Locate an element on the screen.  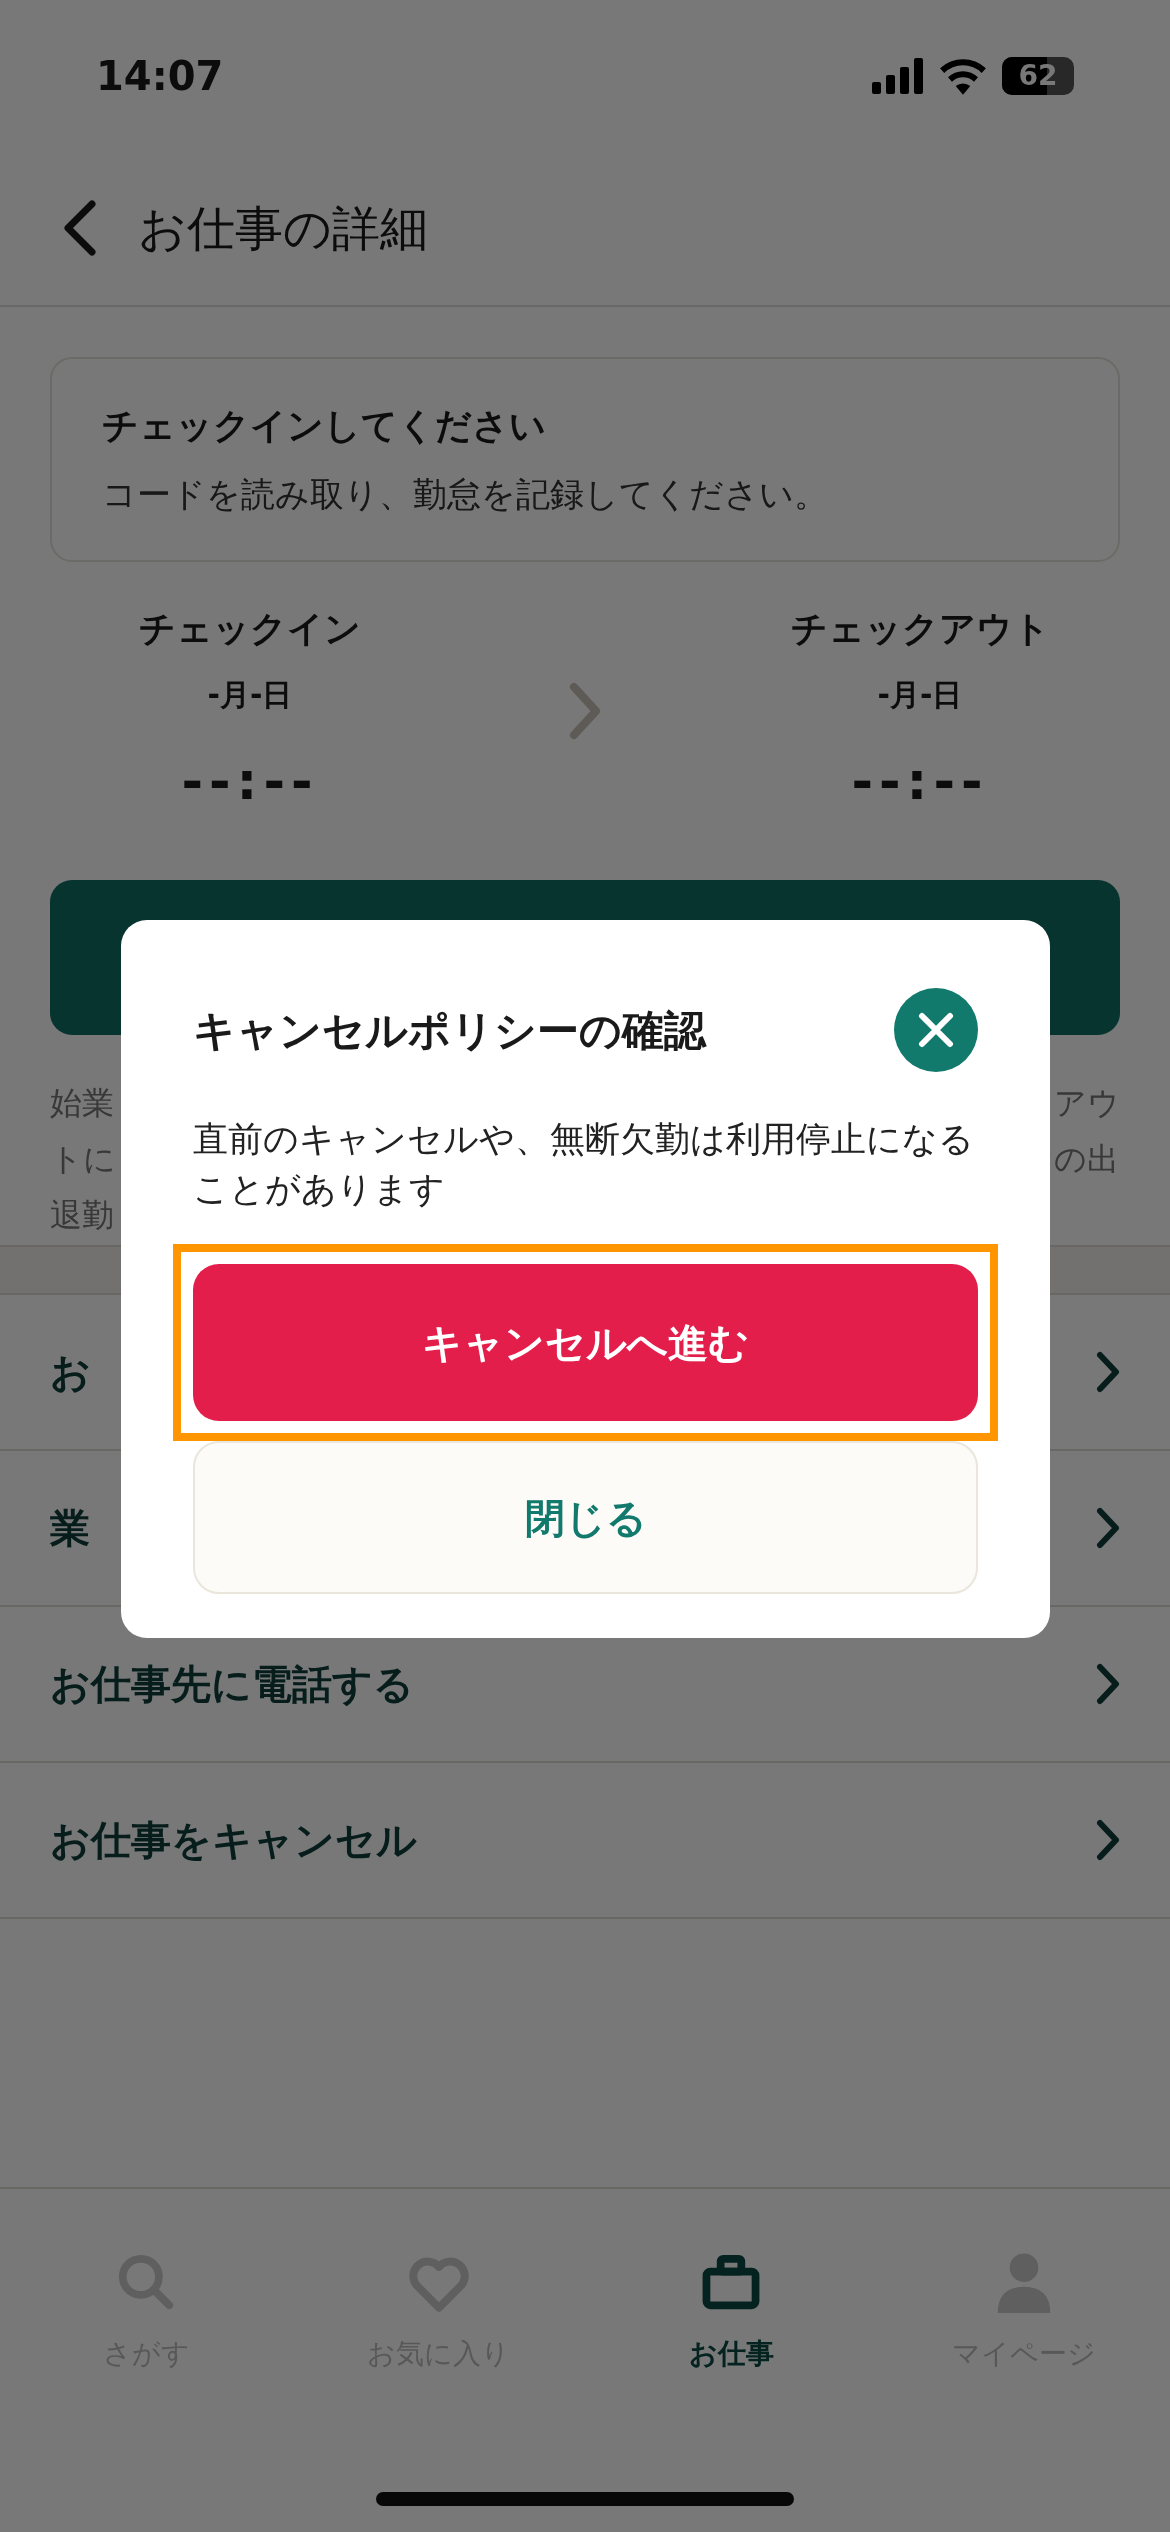
close-icon is located at coordinates (936, 1030).